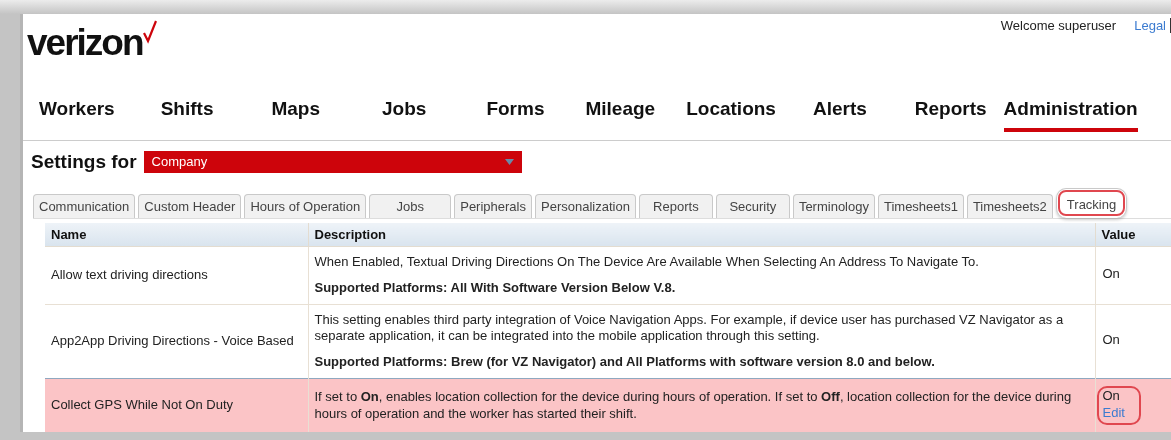  Describe the element at coordinates (515, 115) in the screenshot. I see `nav-tab: Forms` at that location.